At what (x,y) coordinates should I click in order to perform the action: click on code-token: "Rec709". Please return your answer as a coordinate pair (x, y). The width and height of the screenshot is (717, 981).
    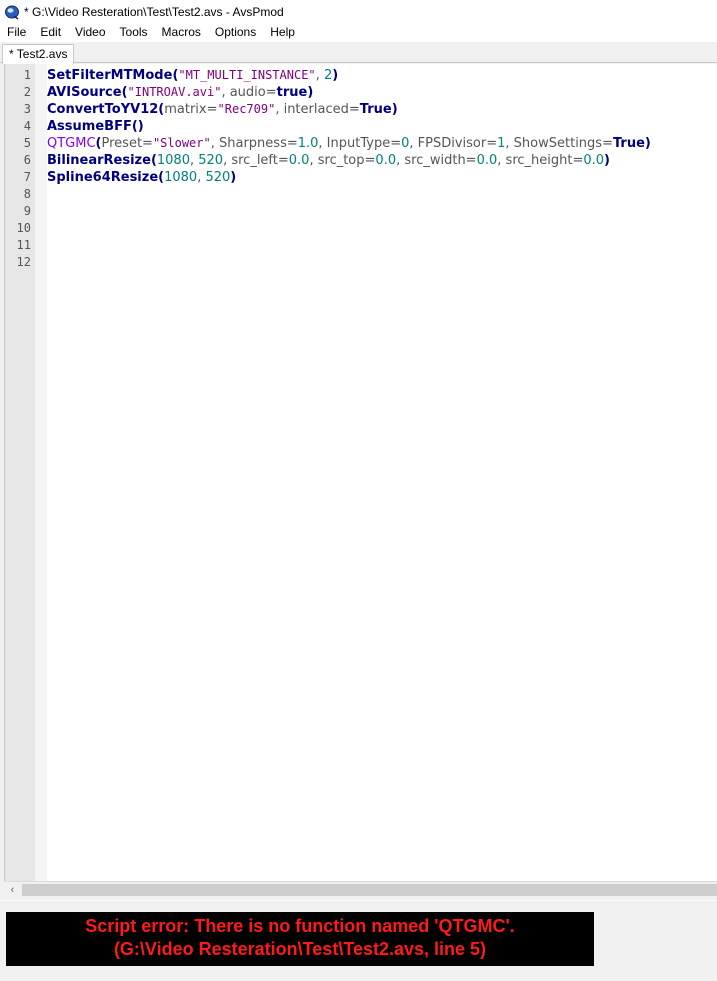
    Looking at the image, I should click on (246, 109).